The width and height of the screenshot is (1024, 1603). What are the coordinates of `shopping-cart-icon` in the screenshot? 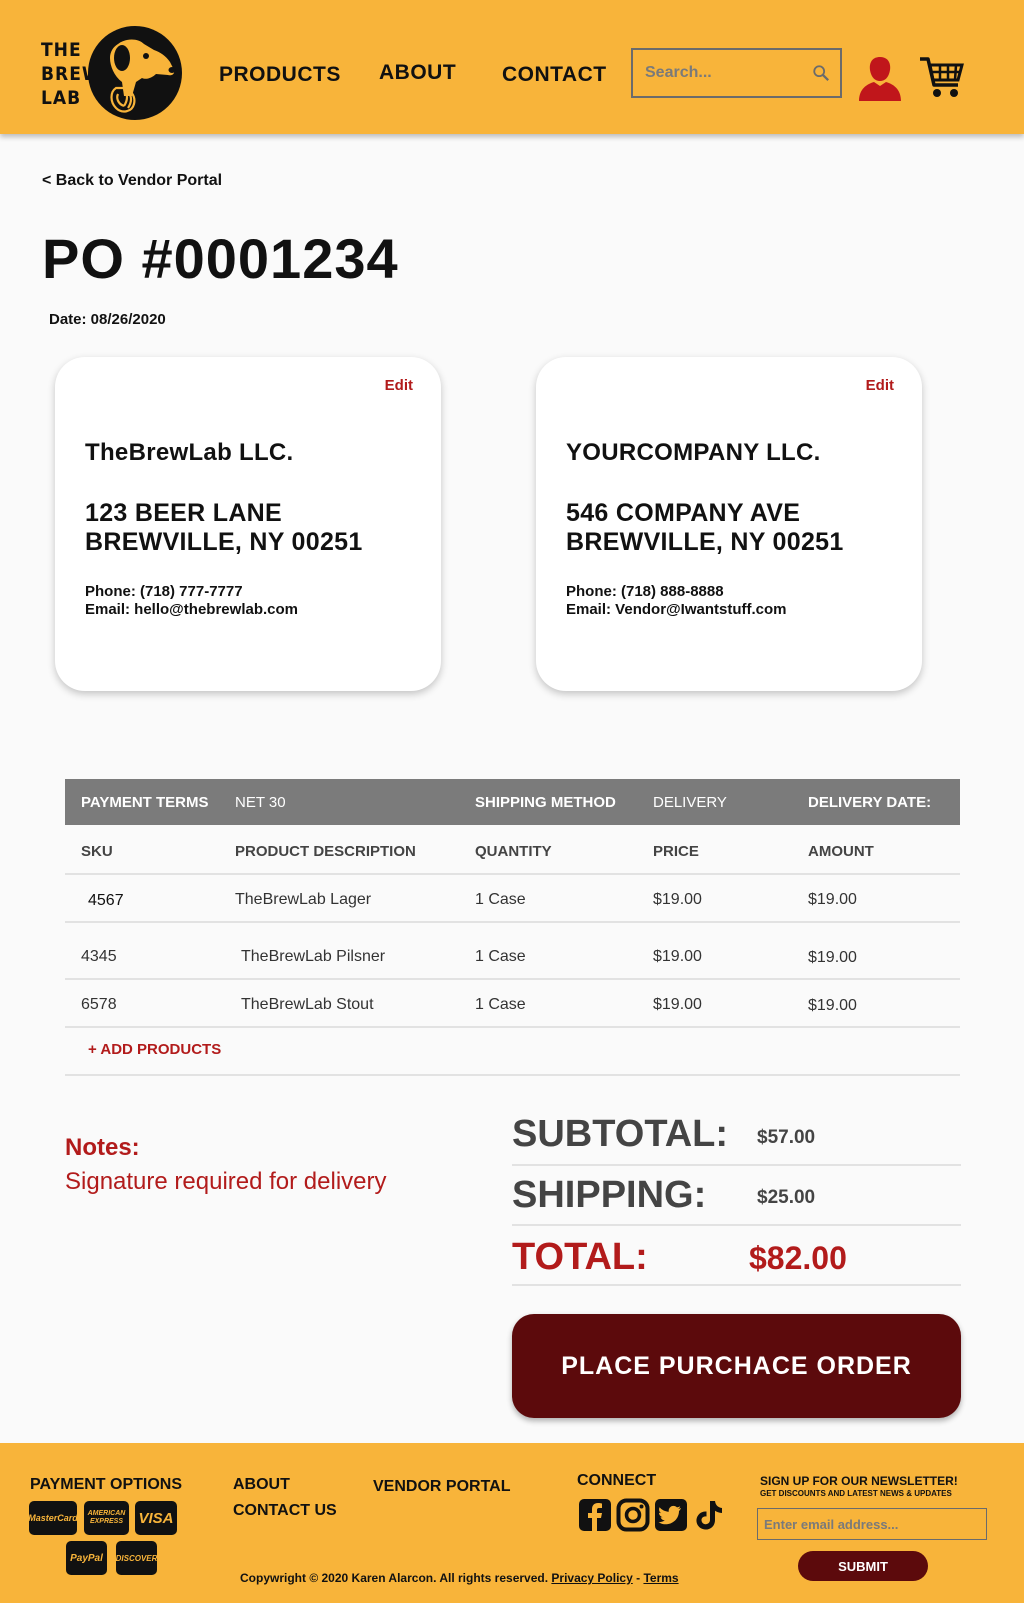 It's located at (942, 77).